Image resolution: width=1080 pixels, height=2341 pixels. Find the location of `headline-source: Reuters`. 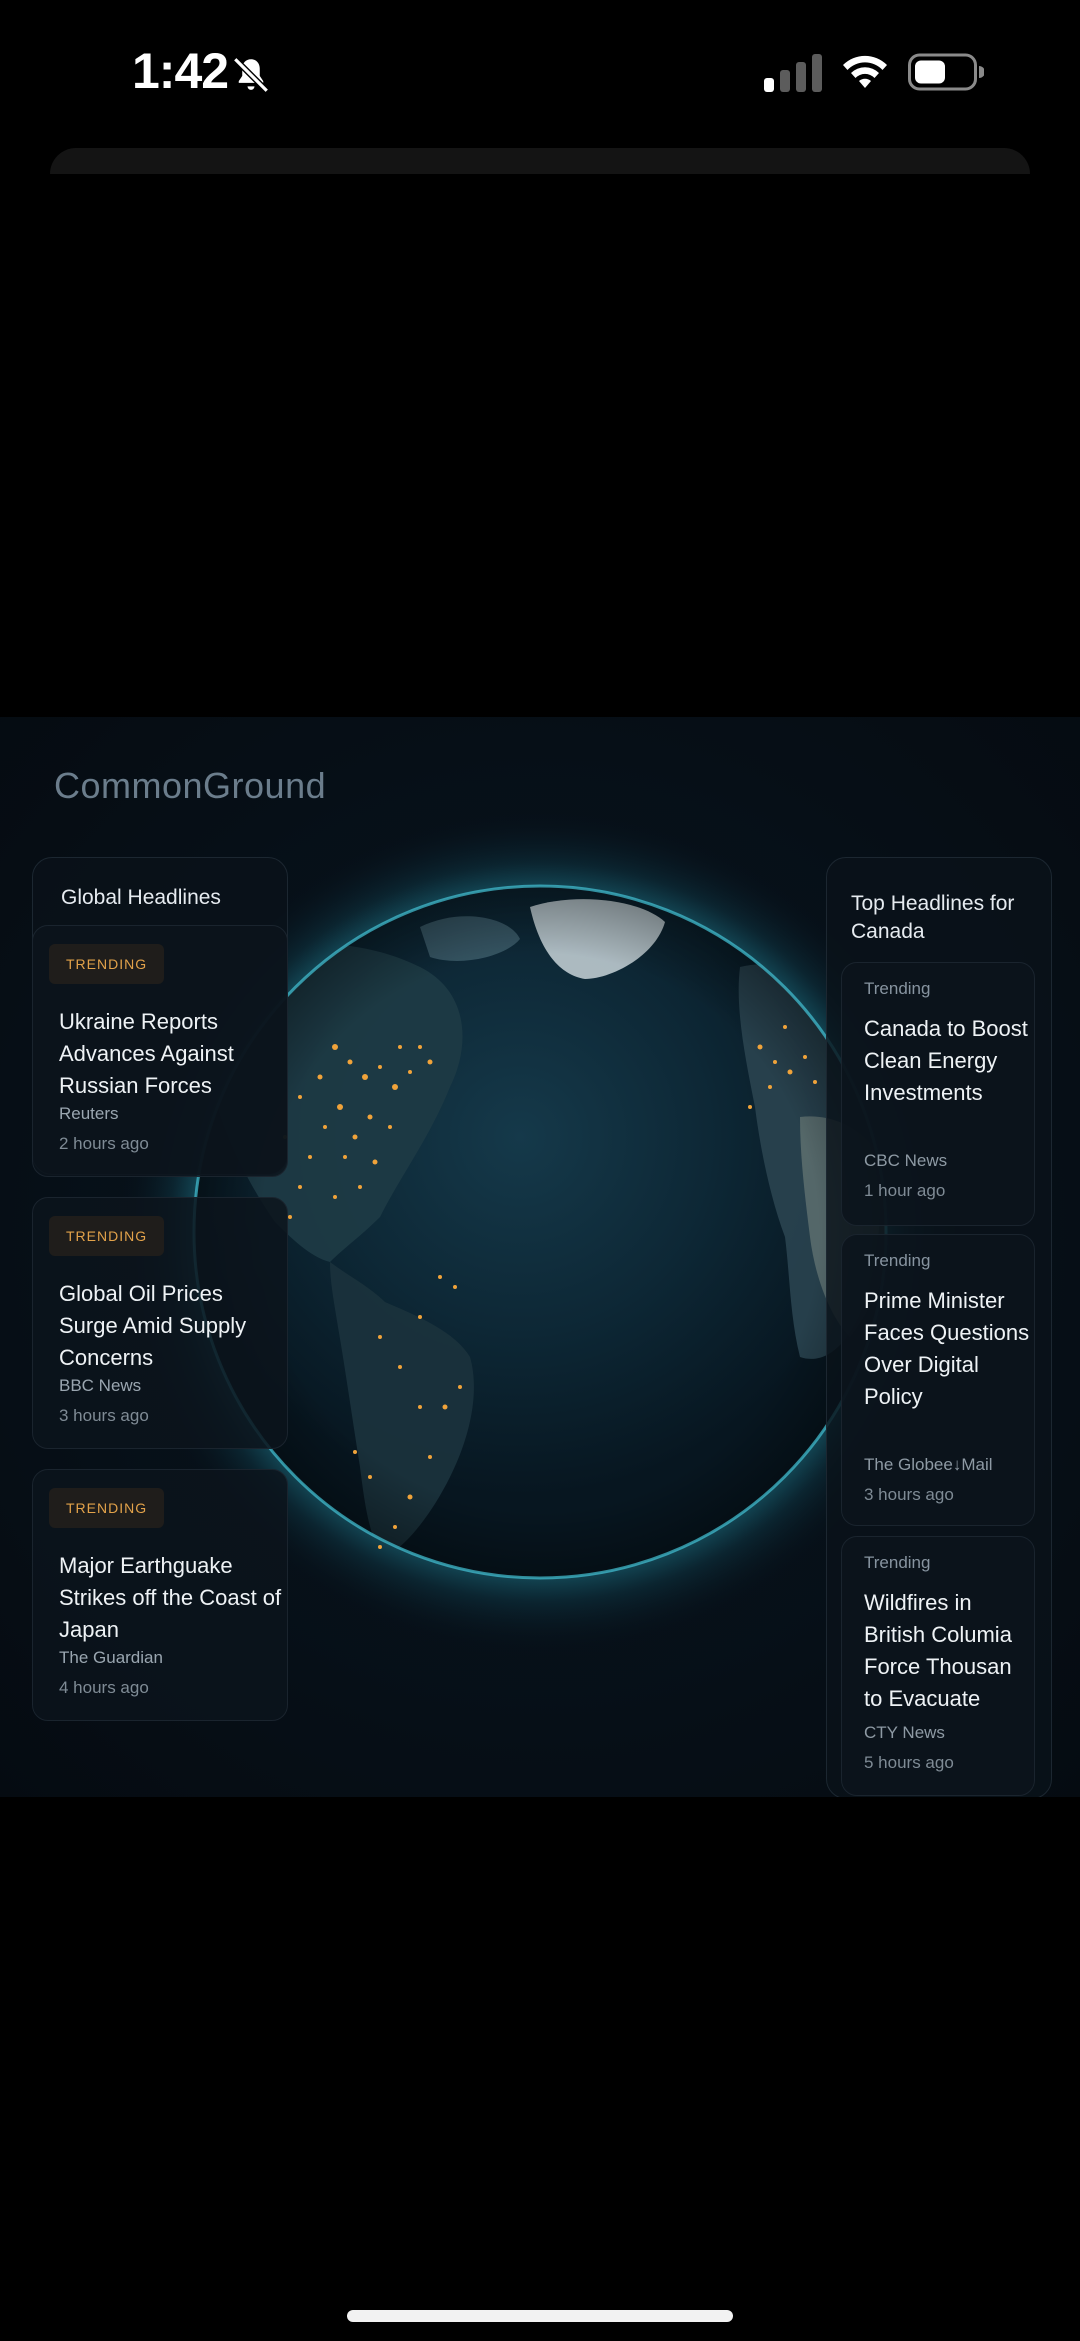

headline-source: Reuters is located at coordinates (89, 1113).